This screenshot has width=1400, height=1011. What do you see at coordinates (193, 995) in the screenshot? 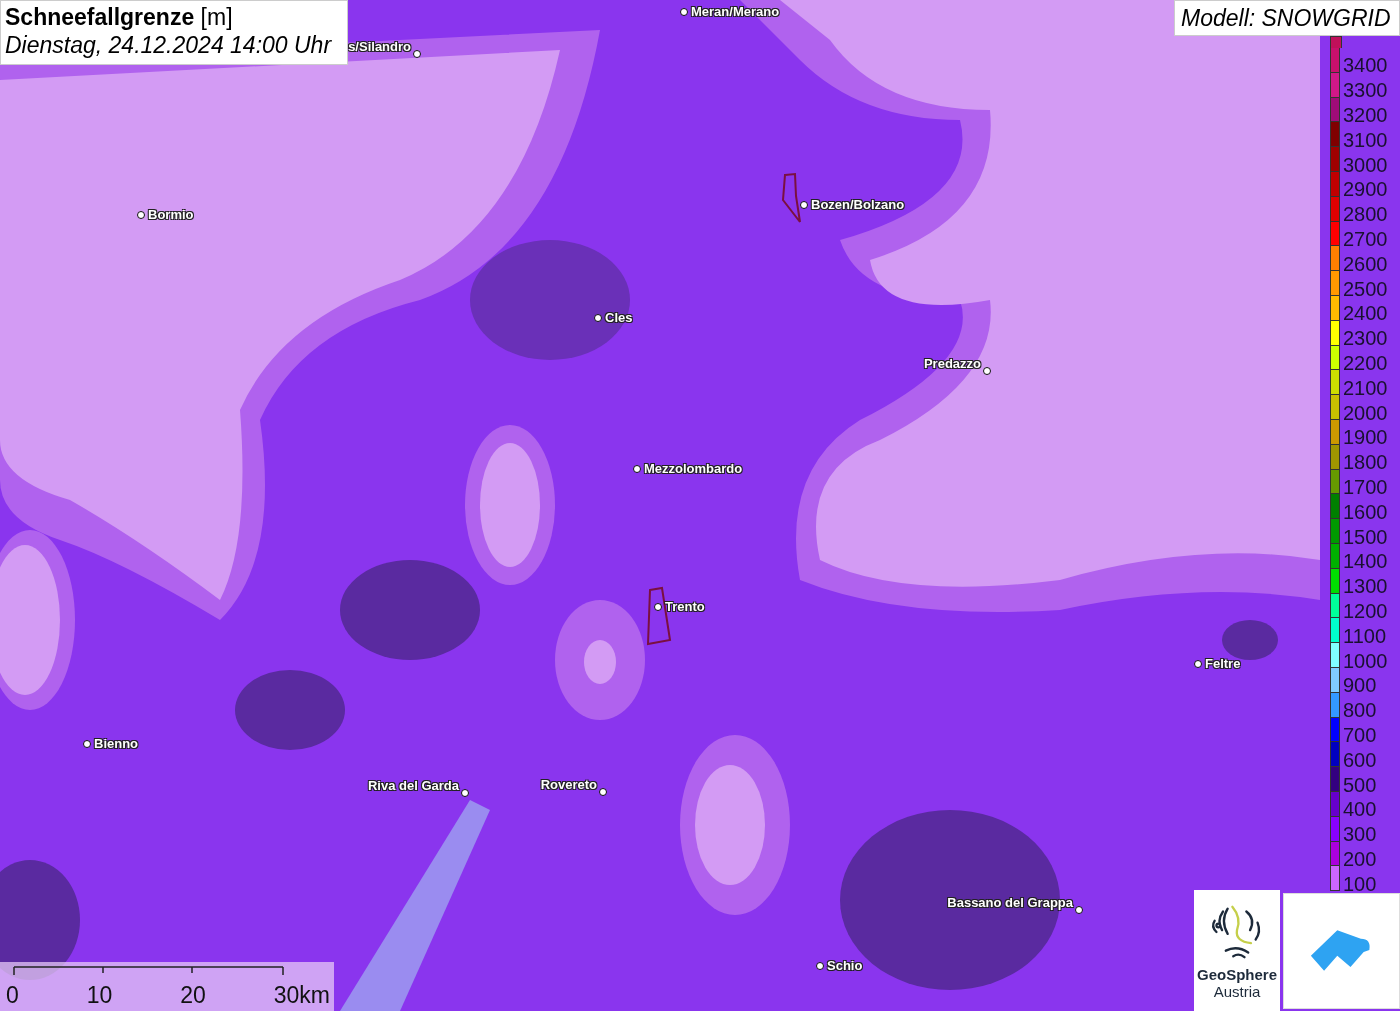
I see `scale-label: 20` at bounding box center [193, 995].